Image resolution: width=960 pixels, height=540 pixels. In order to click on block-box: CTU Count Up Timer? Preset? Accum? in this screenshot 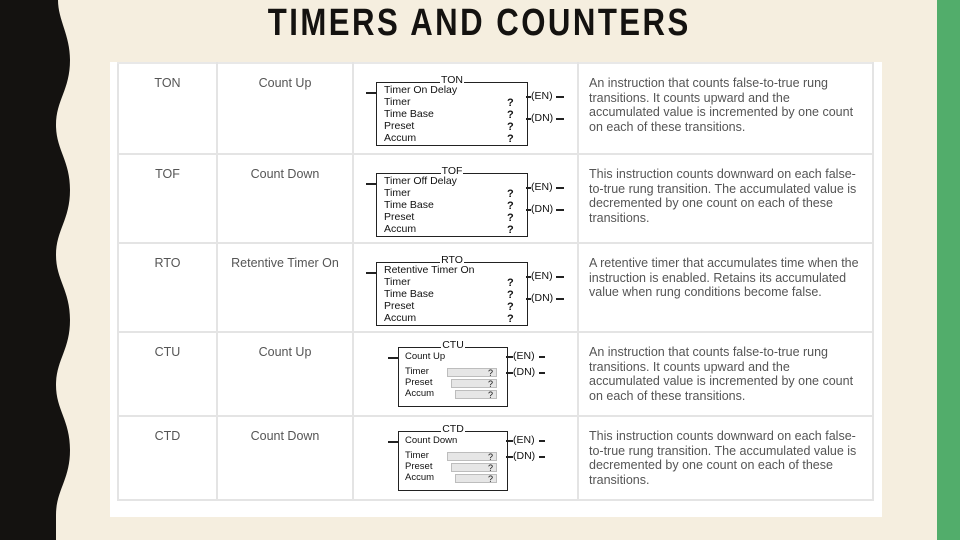, I will do `click(453, 373)`.